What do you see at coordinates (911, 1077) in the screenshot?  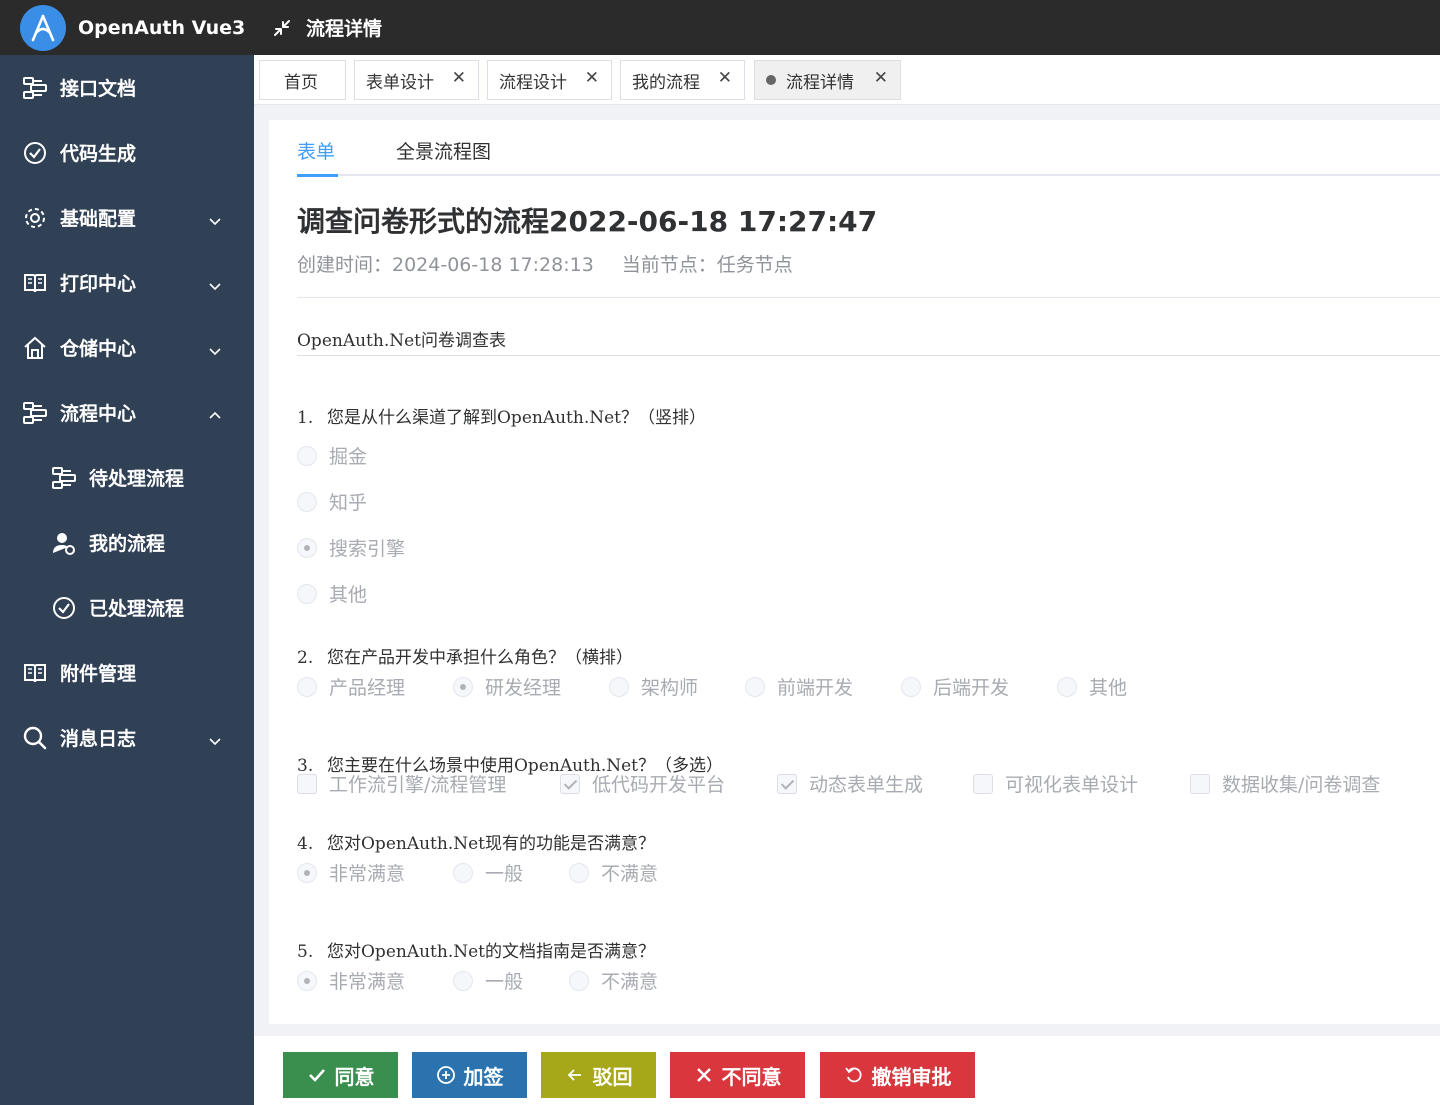 I see `button-label: 撤销审批` at bounding box center [911, 1077].